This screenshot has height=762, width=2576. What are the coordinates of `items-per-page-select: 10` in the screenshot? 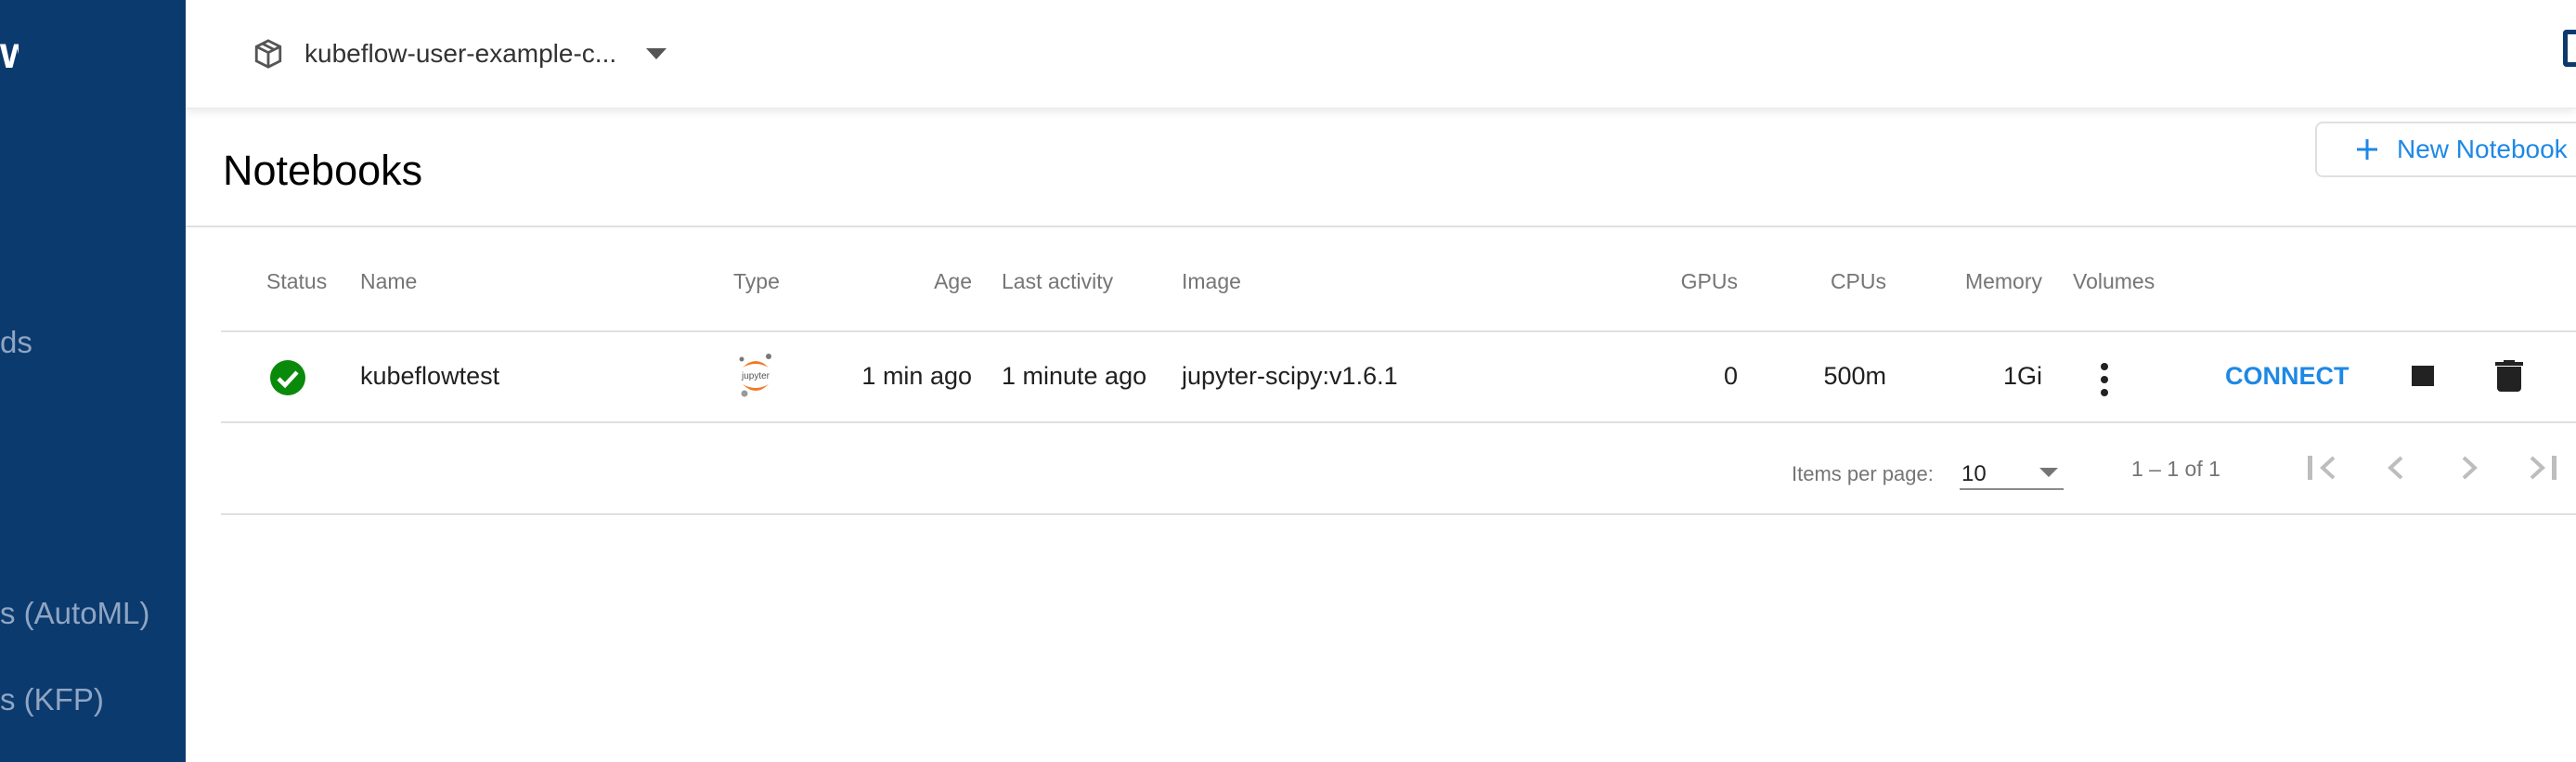 It's located at (2012, 472).